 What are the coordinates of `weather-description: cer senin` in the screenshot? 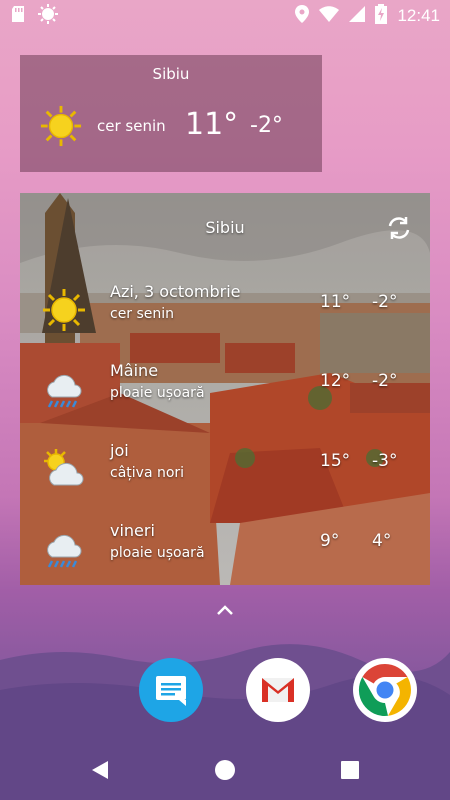 It's located at (131, 126).